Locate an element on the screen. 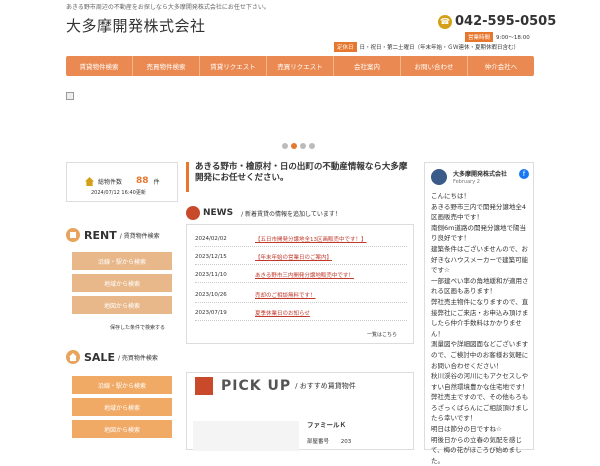 The image size is (600, 466). broken-image-icon is located at coordinates (70, 96).